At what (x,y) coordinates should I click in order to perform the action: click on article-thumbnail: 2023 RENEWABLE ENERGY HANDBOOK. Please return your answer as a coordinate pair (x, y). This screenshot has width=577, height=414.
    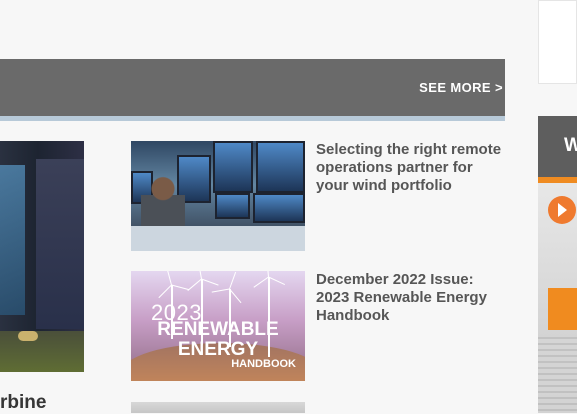
    Looking at the image, I should click on (218, 326).